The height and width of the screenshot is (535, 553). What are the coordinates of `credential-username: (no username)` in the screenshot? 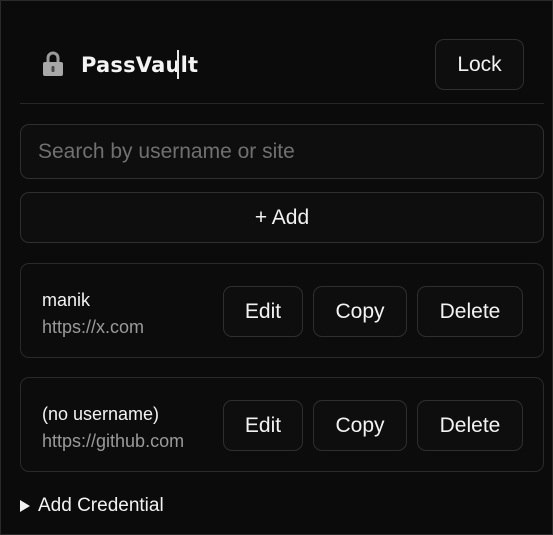 It's located at (101, 414).